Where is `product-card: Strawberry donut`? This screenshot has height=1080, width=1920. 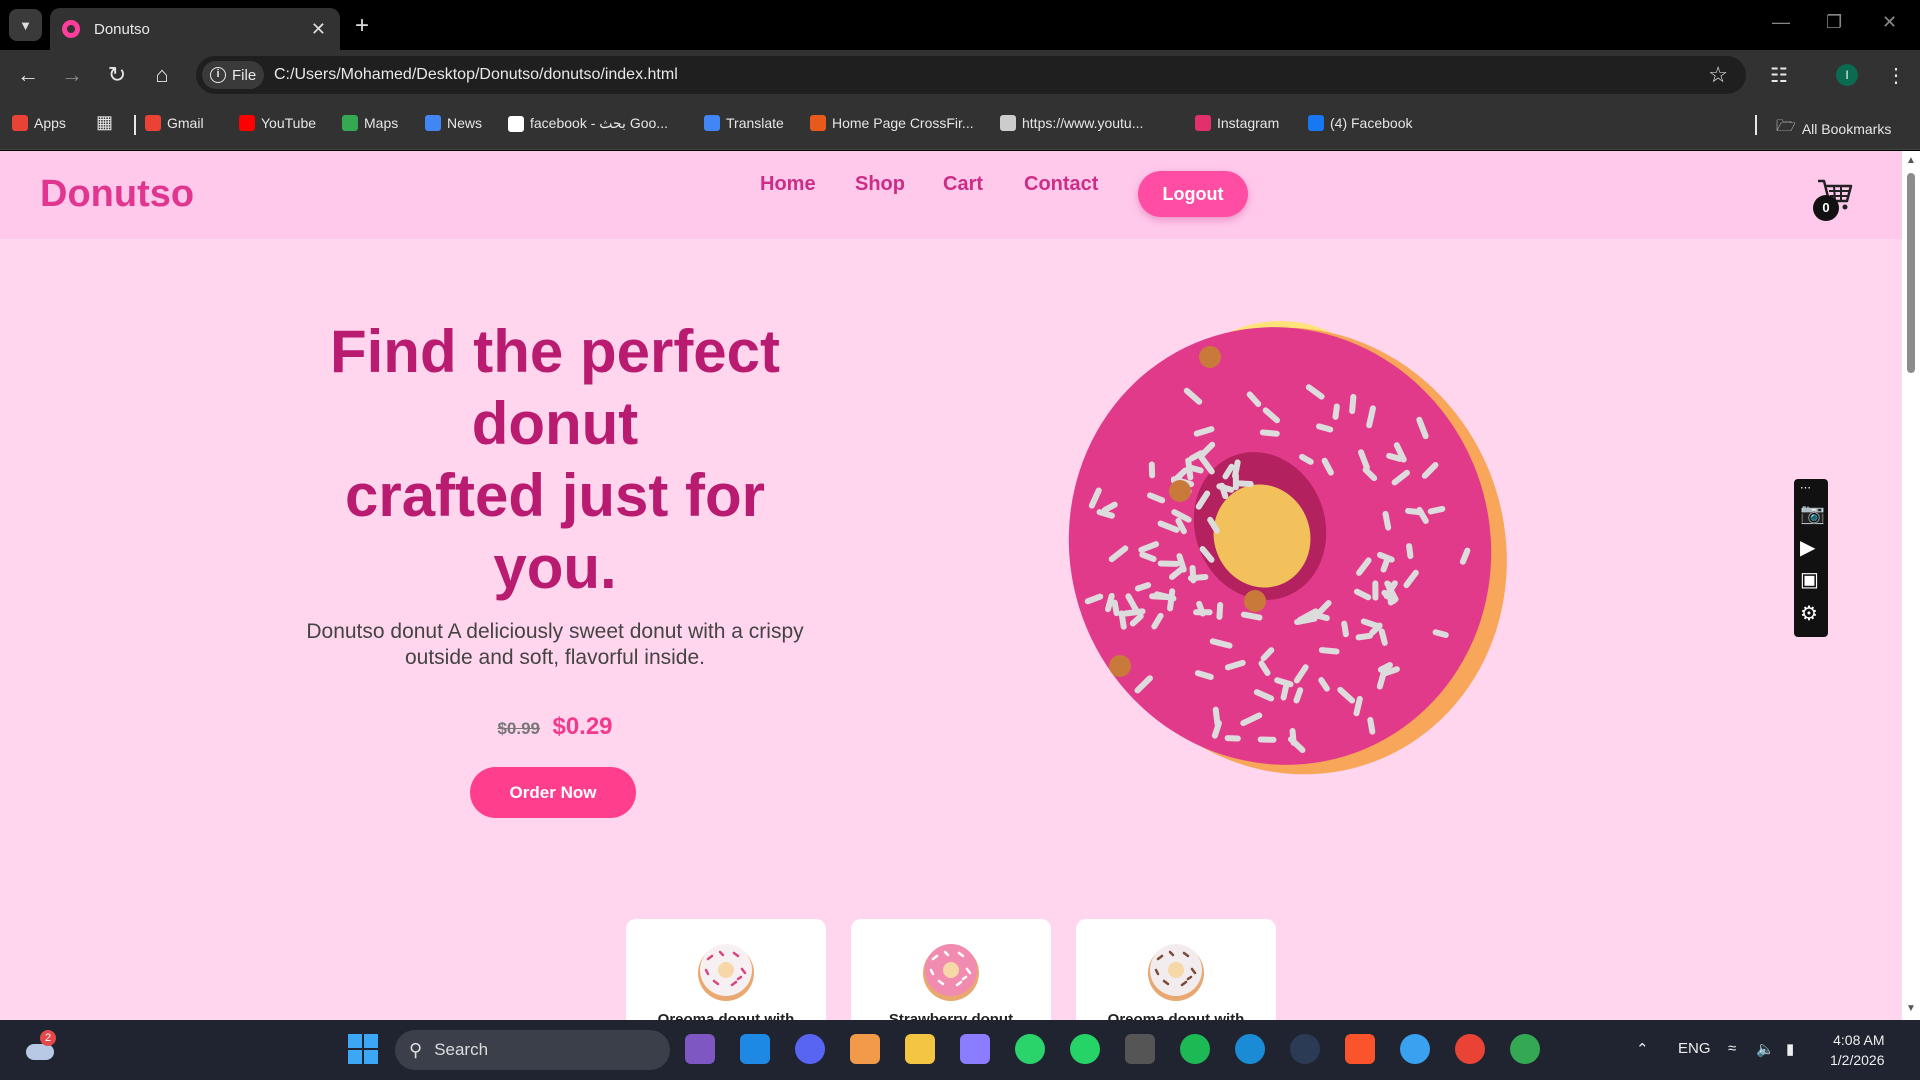 product-card: Strawberry donut is located at coordinates (951, 969).